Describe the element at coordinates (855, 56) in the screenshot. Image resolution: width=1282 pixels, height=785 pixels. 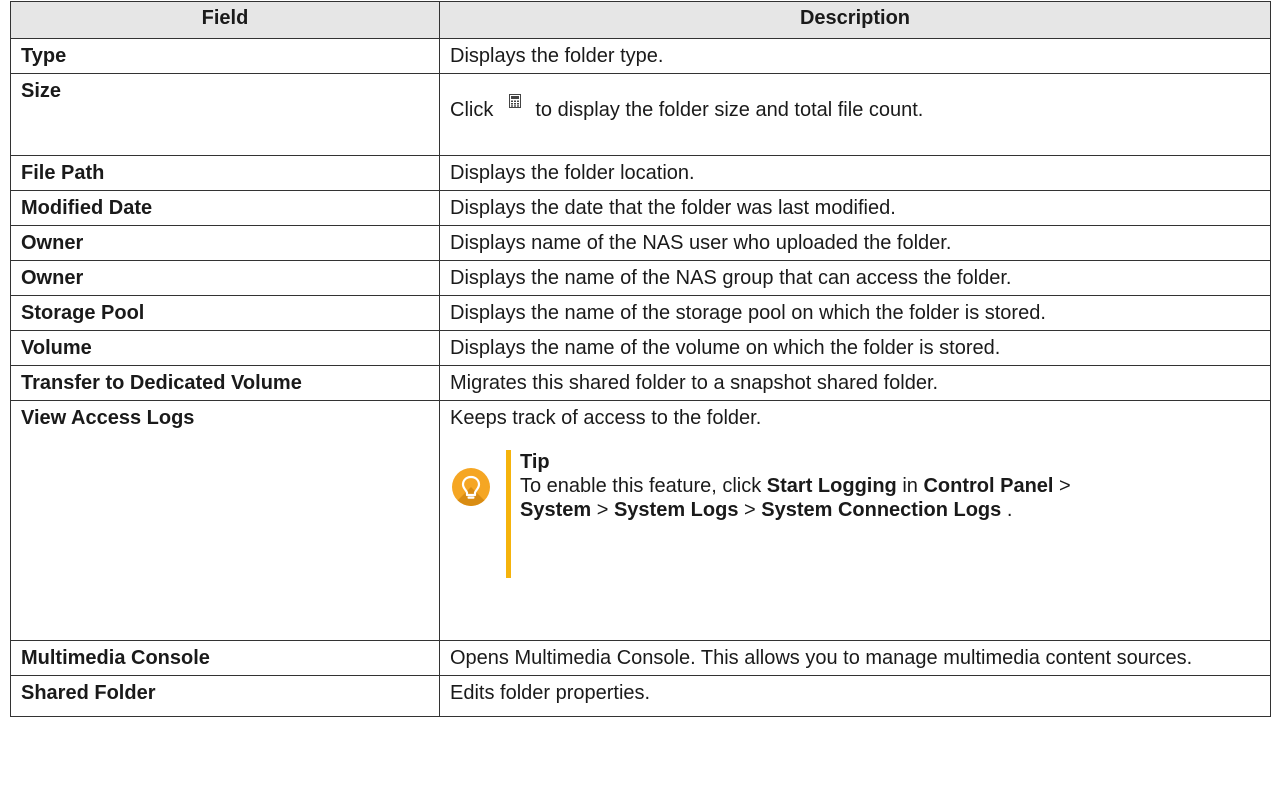
I see `description-cell: Displays the folder type.` at that location.